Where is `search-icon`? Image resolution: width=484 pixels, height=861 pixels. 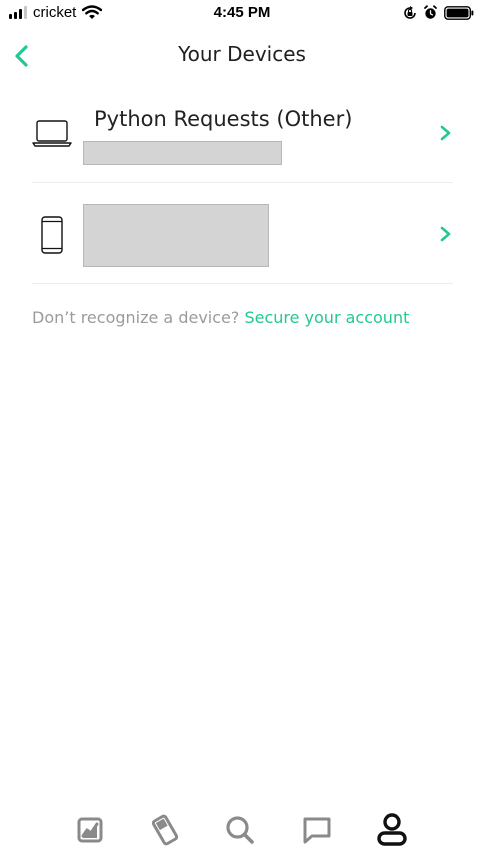 search-icon is located at coordinates (240, 830).